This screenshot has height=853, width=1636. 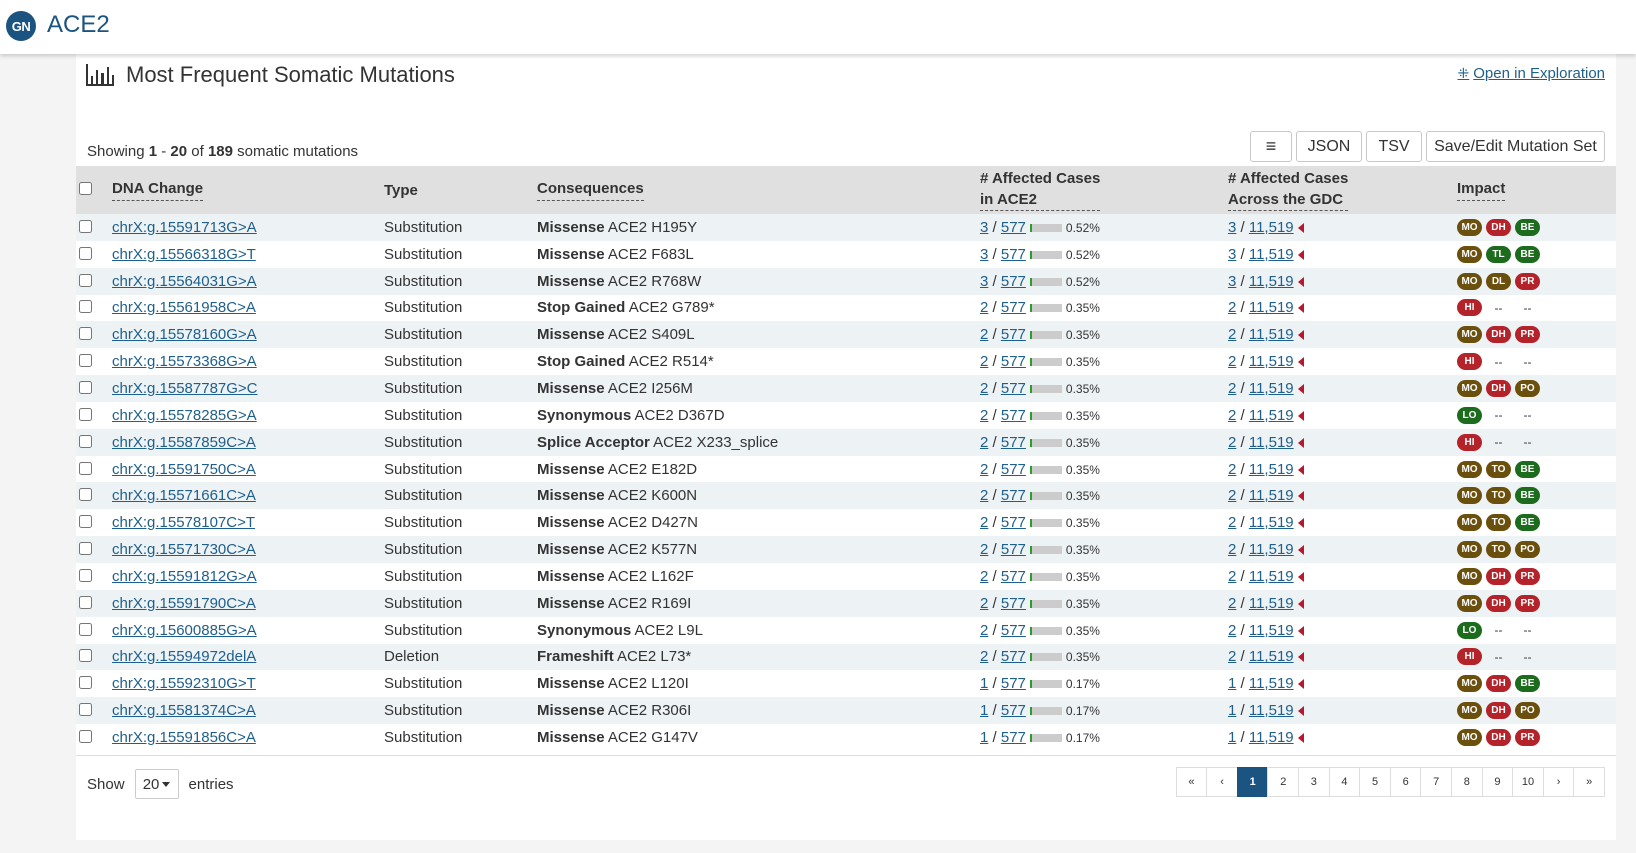 What do you see at coordinates (1191, 782) in the screenshot?
I see `page-button: «` at bounding box center [1191, 782].